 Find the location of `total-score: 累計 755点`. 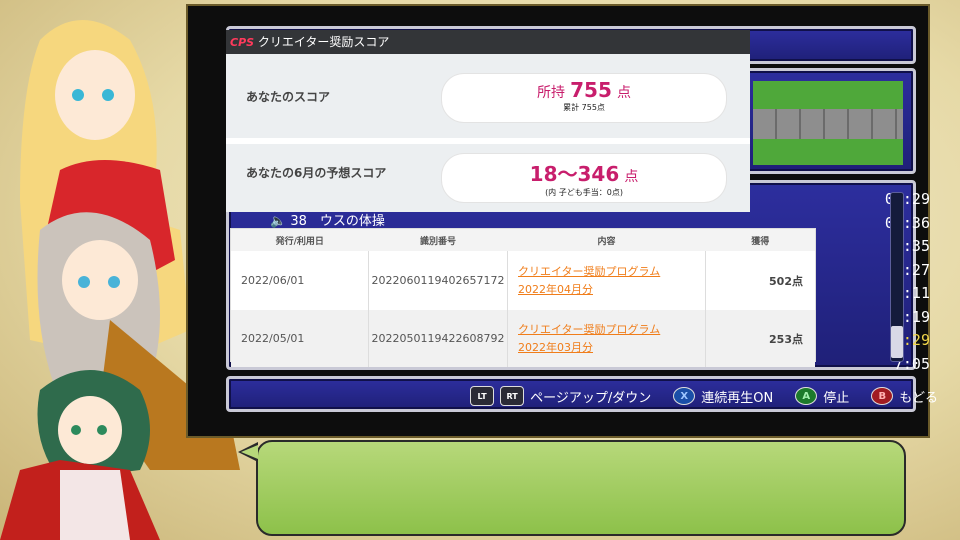

total-score: 累計 755点 is located at coordinates (584, 107).